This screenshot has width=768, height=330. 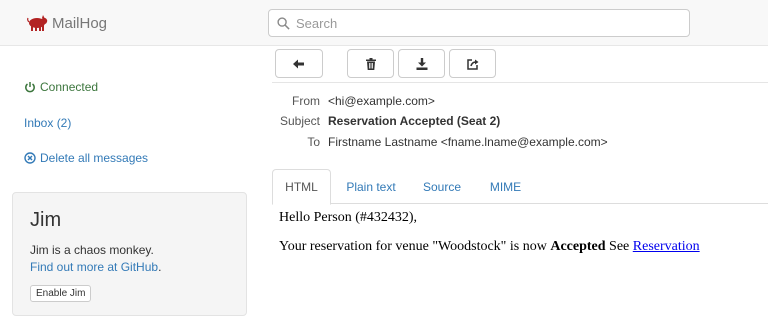 I want to click on search-input, so click(x=486, y=23).